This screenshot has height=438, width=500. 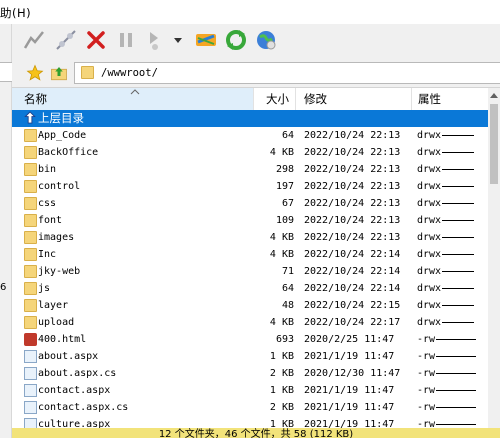 What do you see at coordinates (35, 73) in the screenshot?
I see `star-icon` at bounding box center [35, 73].